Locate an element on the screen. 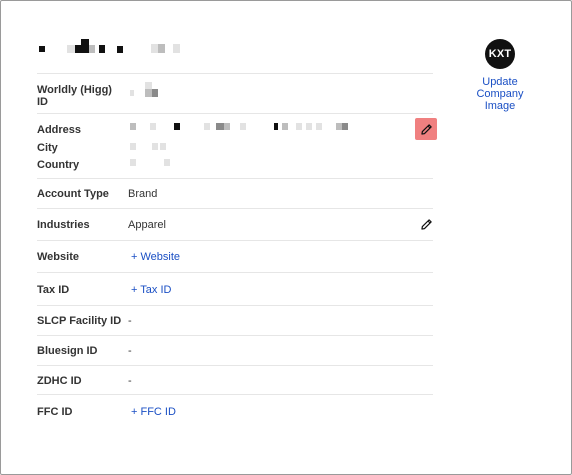 The image size is (572, 475). bluesign-id-value: - is located at coordinates (130, 351).